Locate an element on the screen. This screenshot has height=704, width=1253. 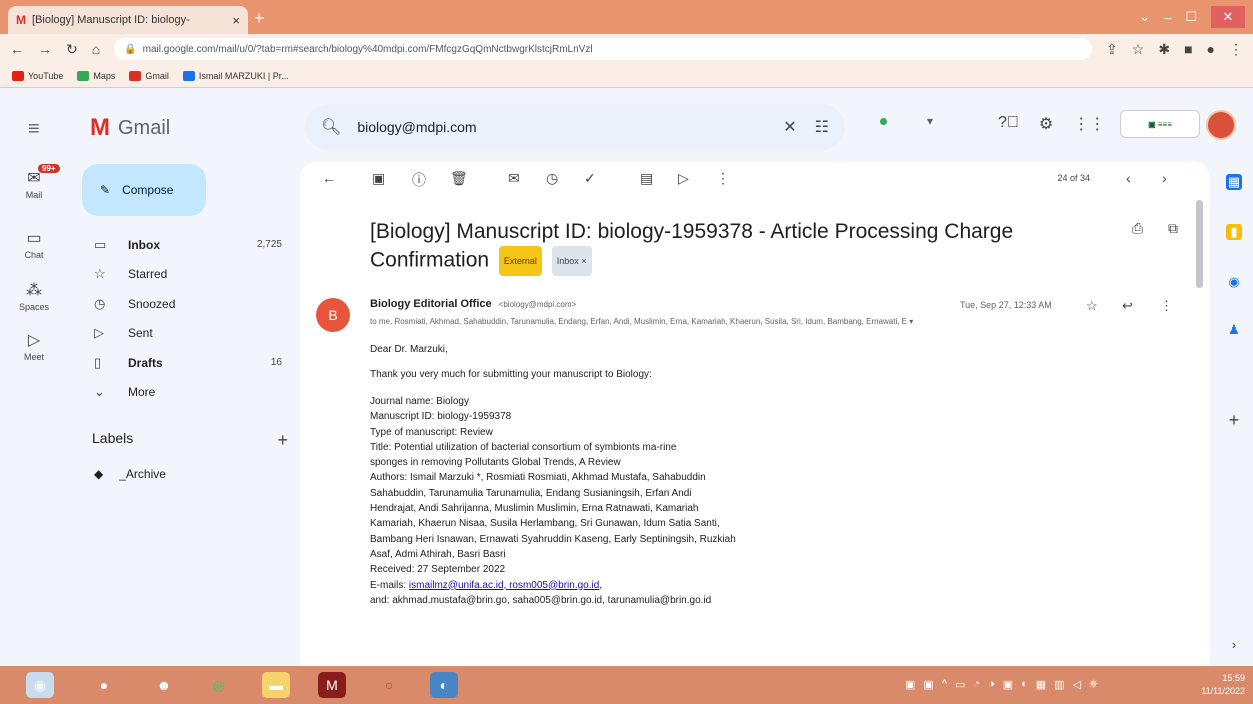
bookmark-youtube: YouTube is located at coordinates (37, 75).